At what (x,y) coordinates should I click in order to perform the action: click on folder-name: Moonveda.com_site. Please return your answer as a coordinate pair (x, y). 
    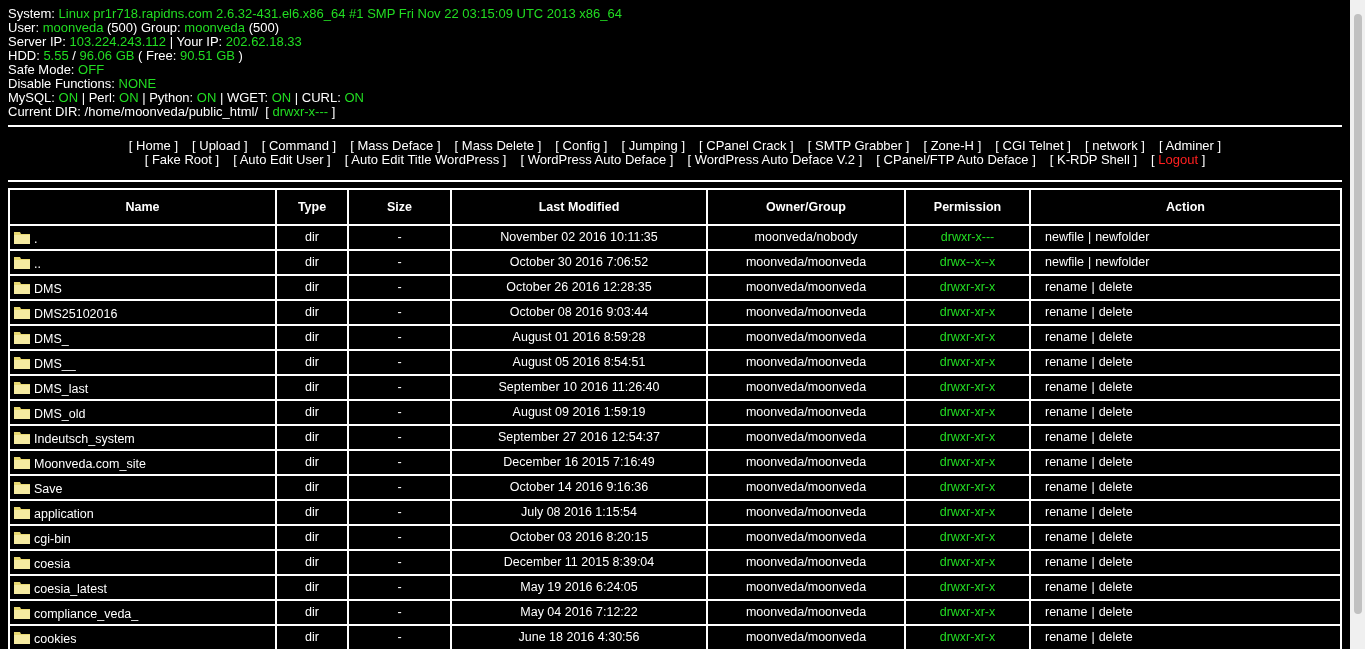
    Looking at the image, I should click on (90, 462).